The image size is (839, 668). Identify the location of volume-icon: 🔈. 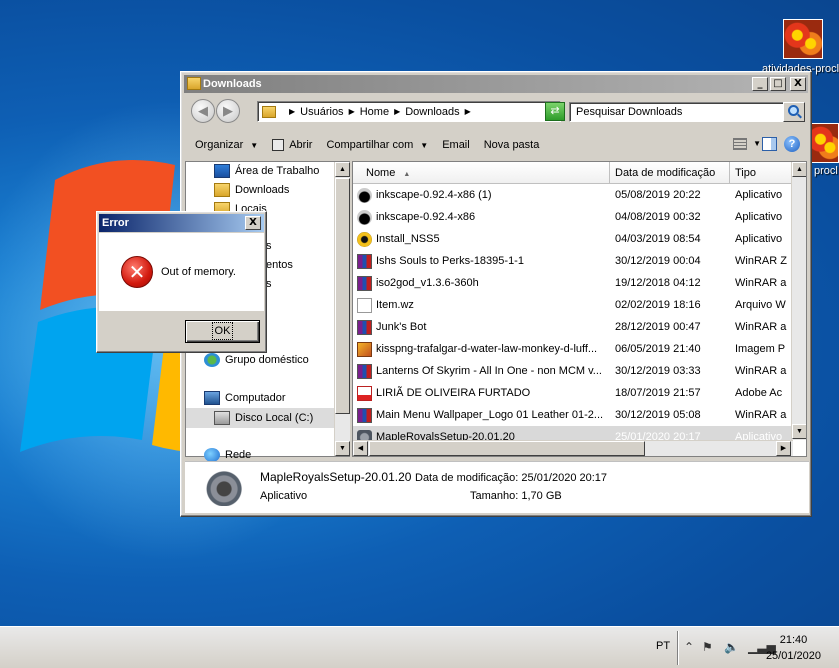
(731, 647).